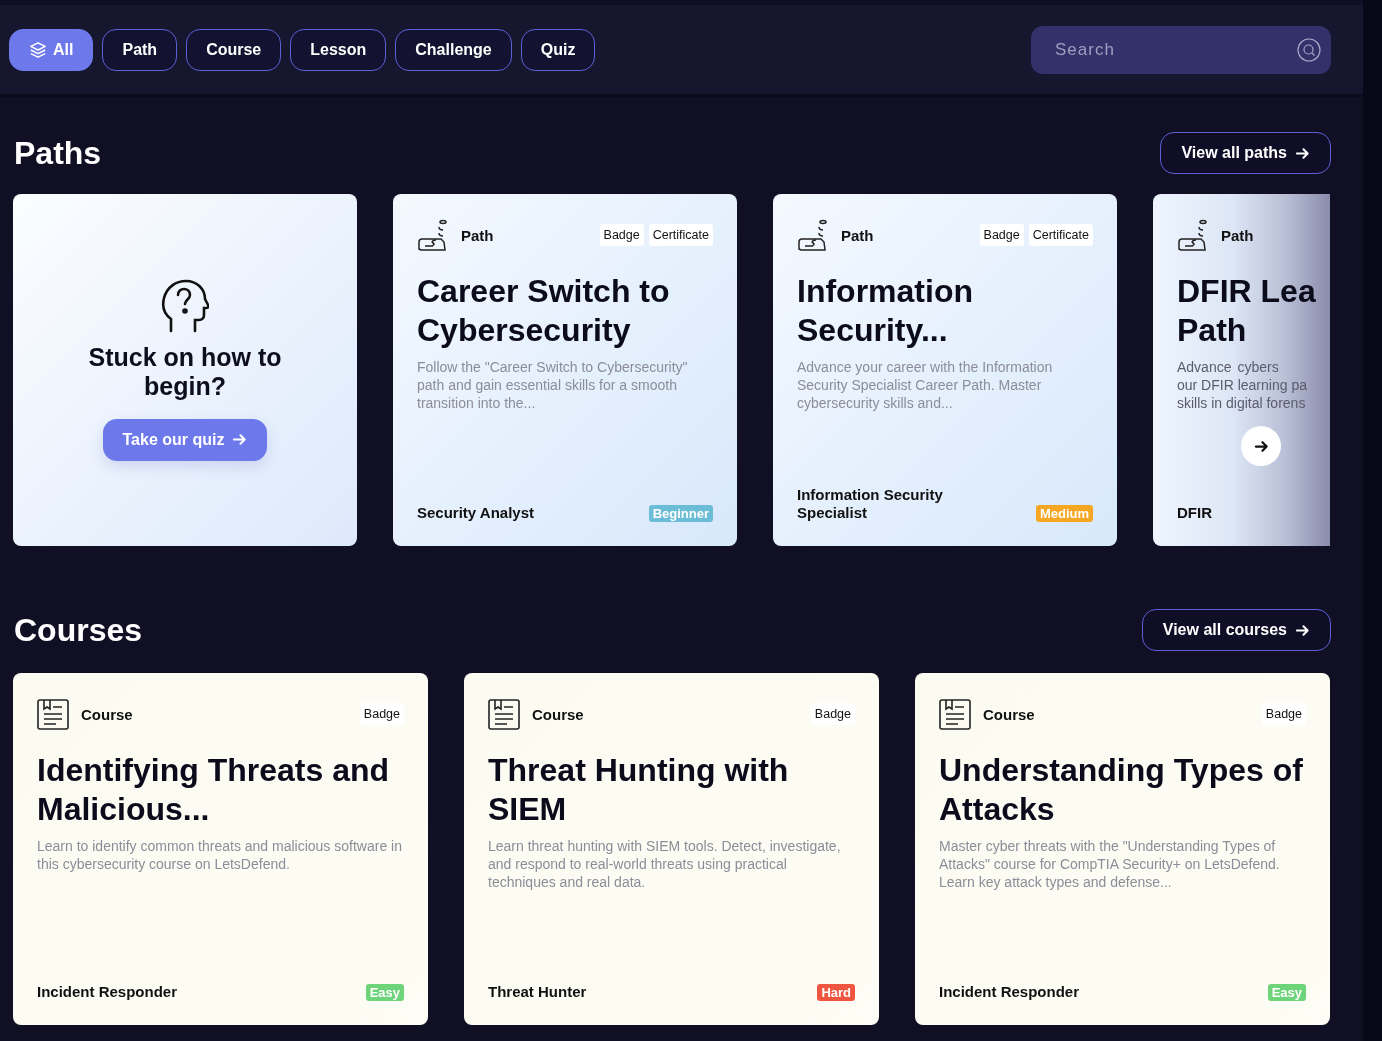  I want to click on card-title: Career Switch to Cybersecurity, so click(544, 311).